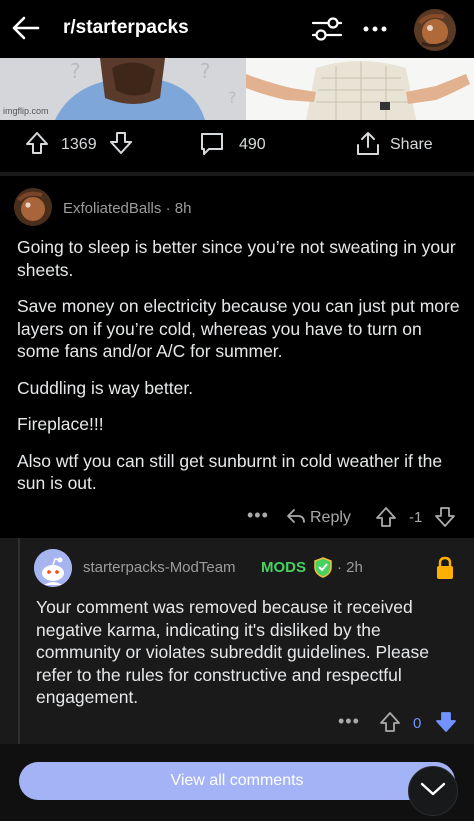 The height and width of the screenshot is (821, 474). I want to click on lock-icon, so click(445, 568).